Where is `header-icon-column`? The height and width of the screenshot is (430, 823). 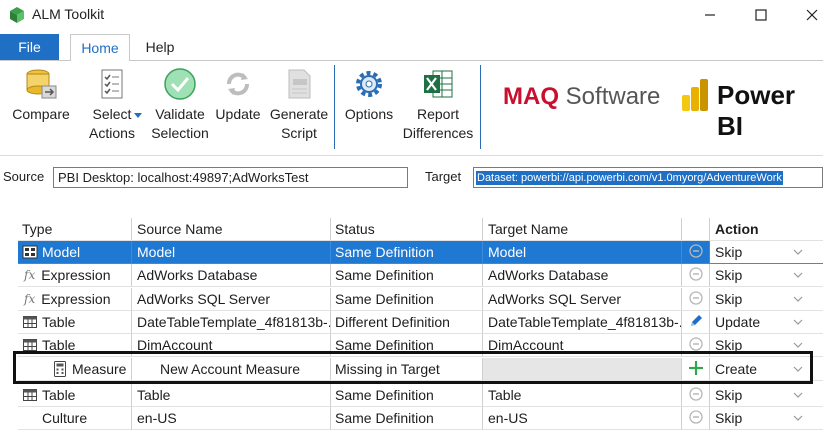 header-icon-column is located at coordinates (696, 229).